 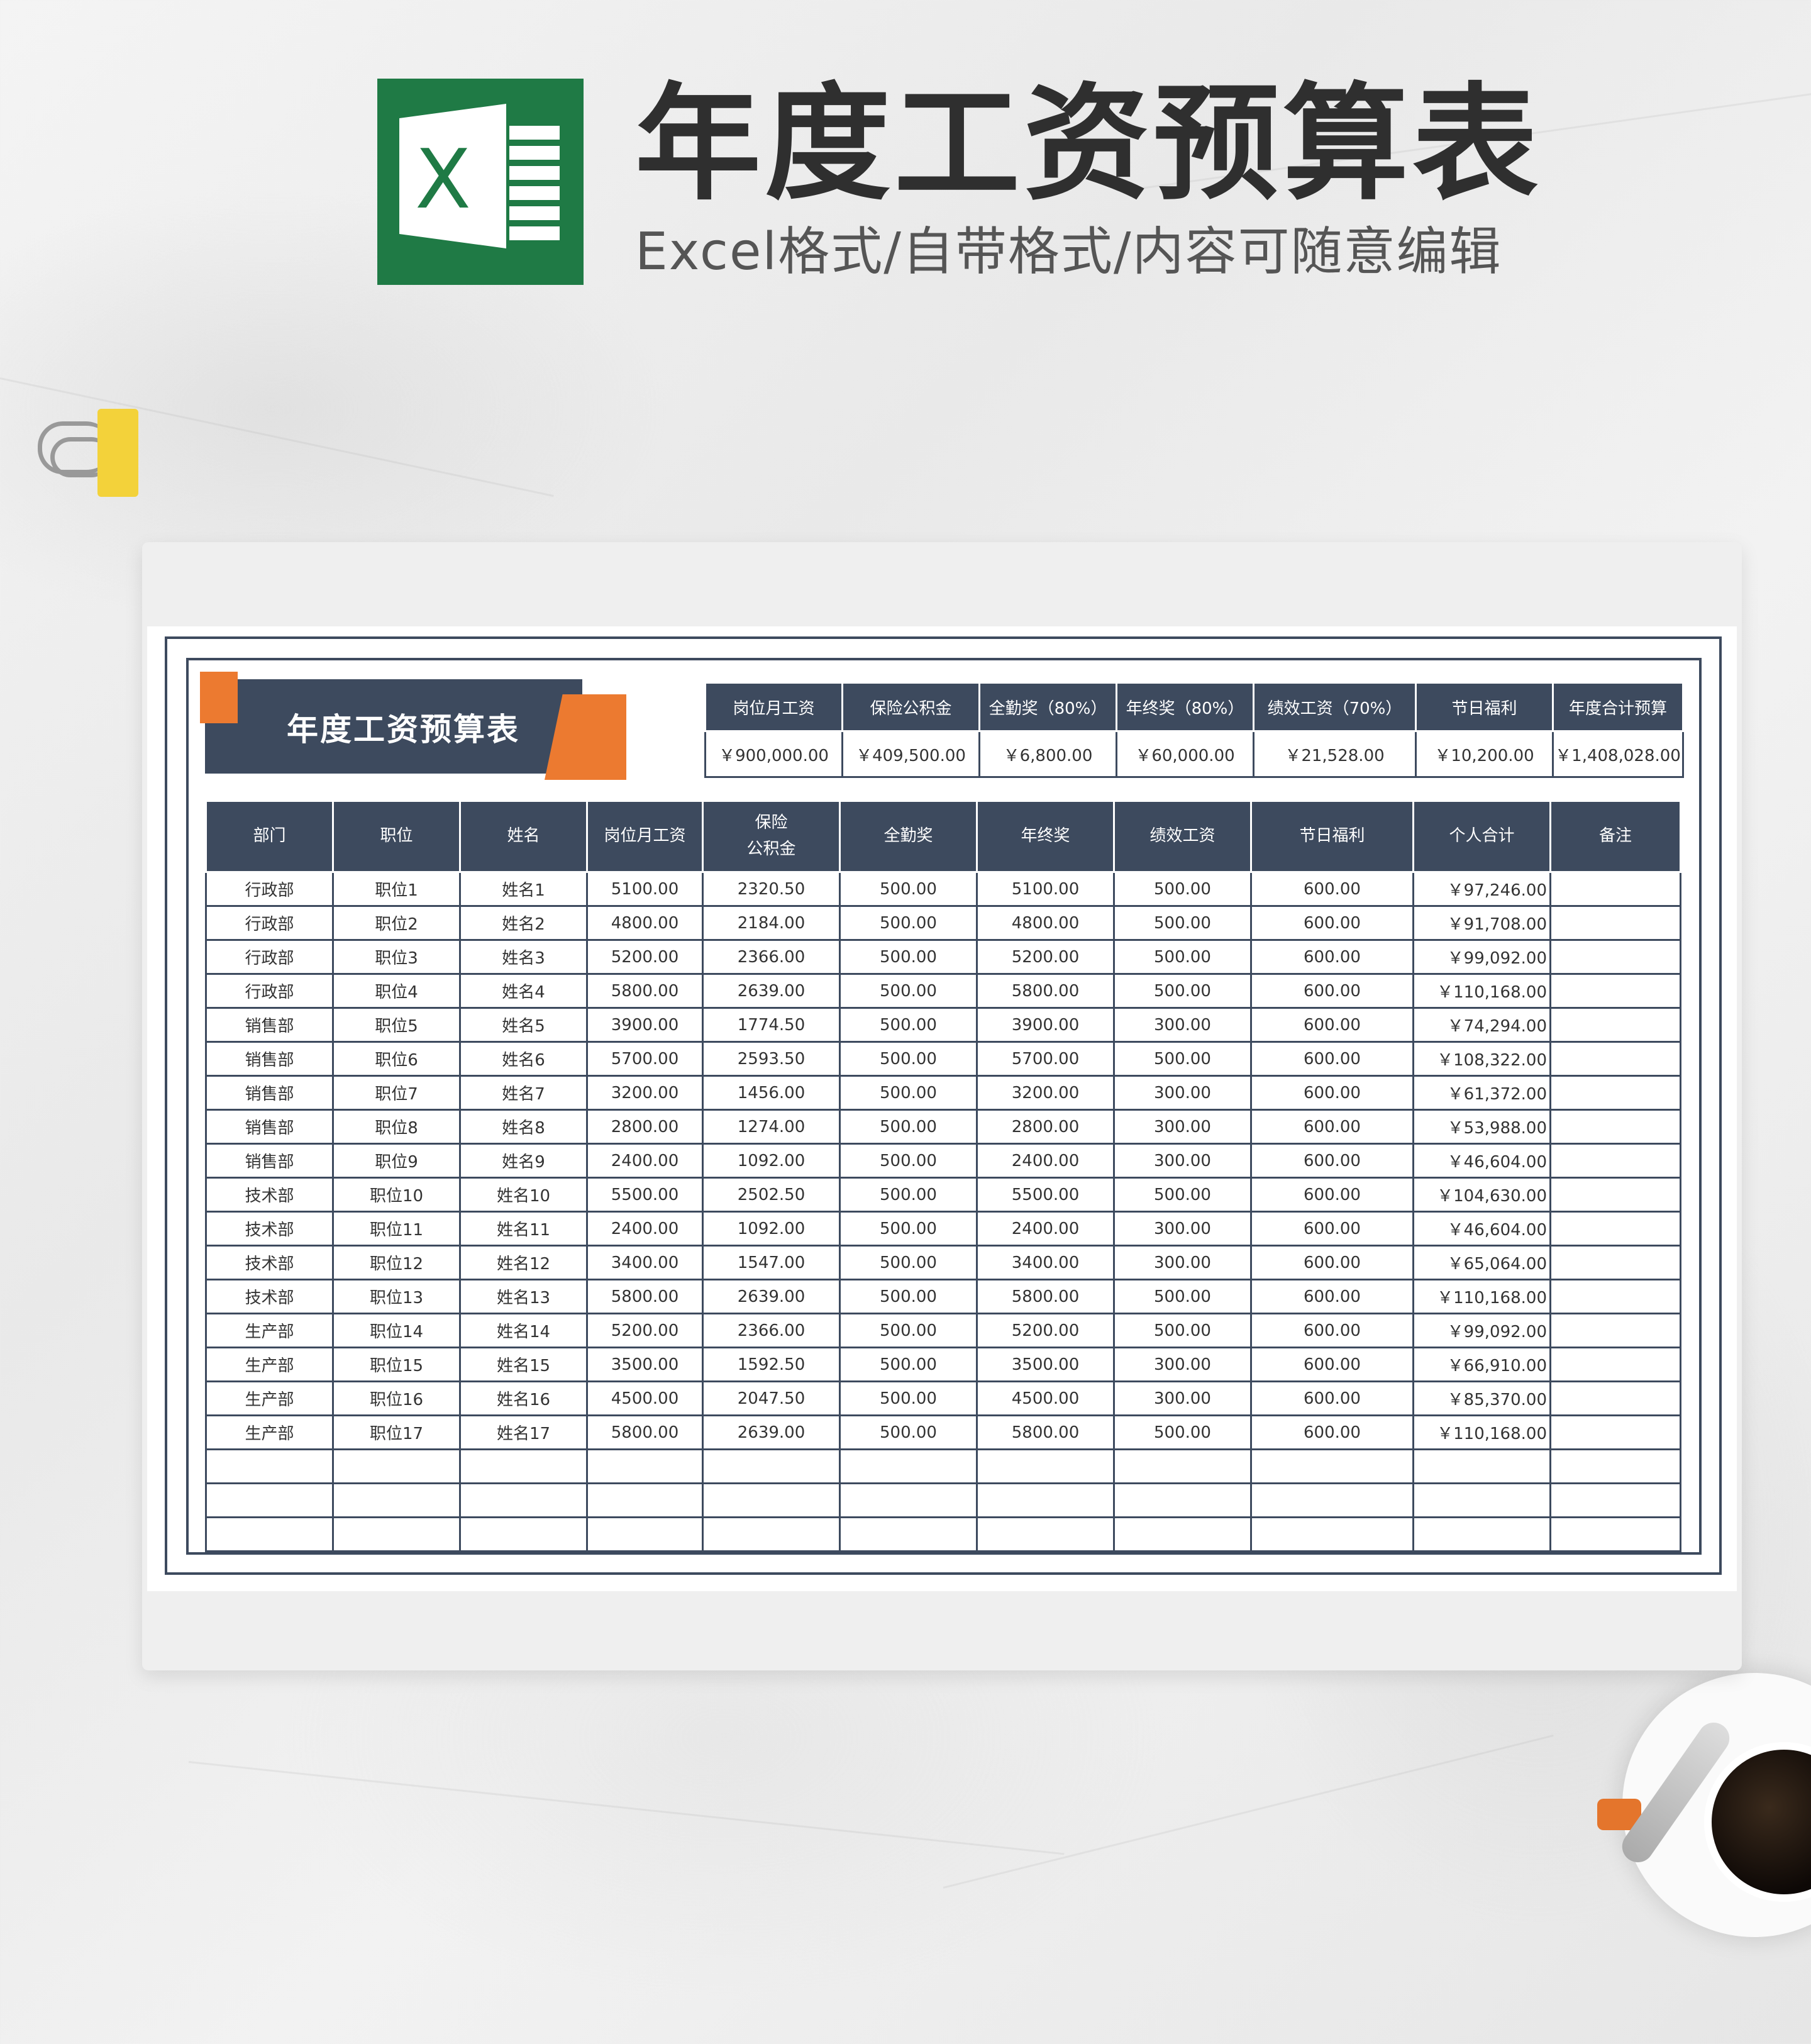 What do you see at coordinates (772, 889) in the screenshot?
I see `table-cell: 2320.50` at bounding box center [772, 889].